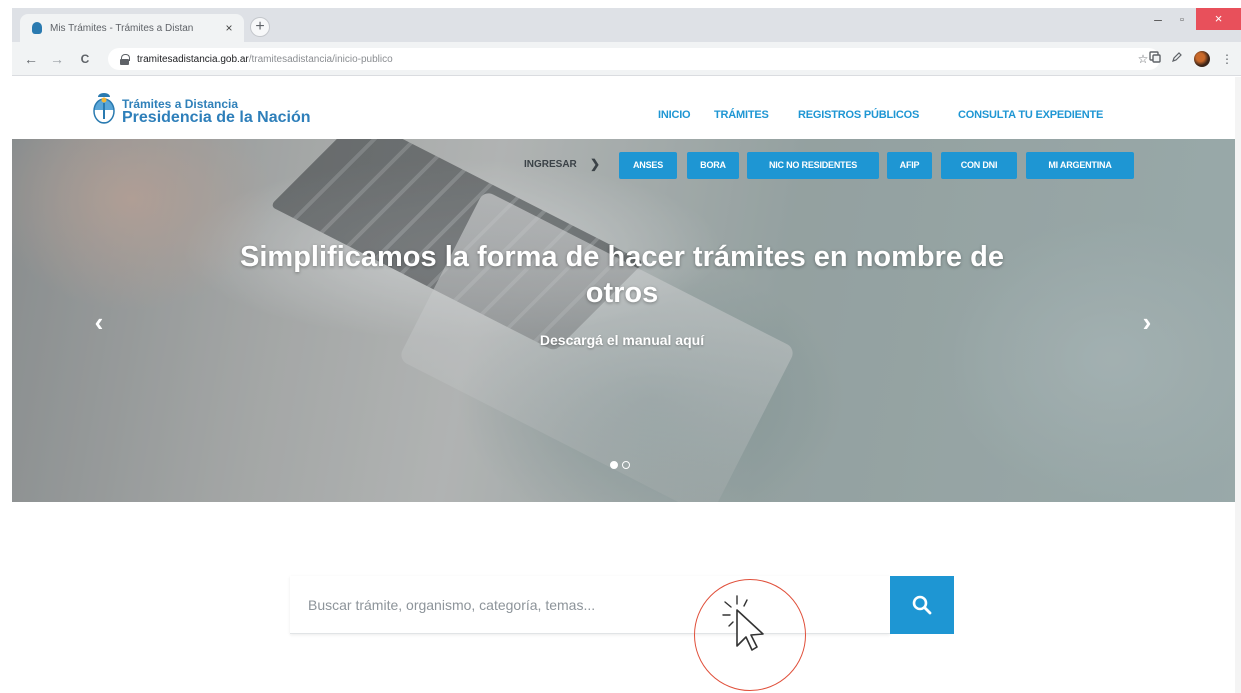 The height and width of the screenshot is (693, 1241). I want to click on nav-tramites: TRÁMITES, so click(741, 115).